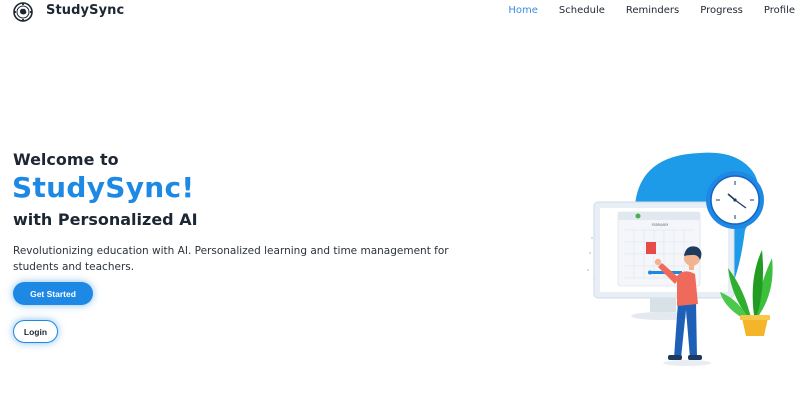  I want to click on nav-links: Home Schedule Reminders Progress Profile, so click(641, 10).